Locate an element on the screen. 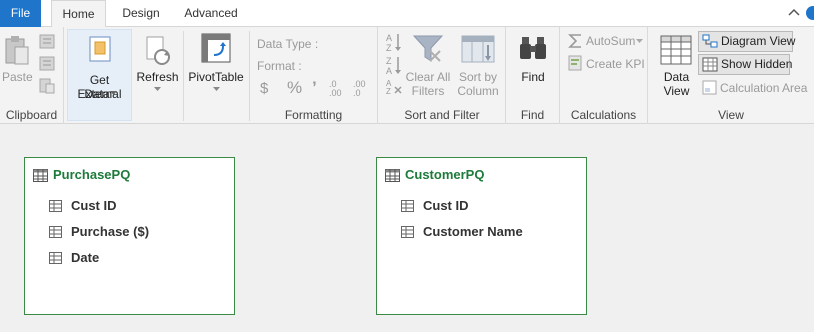  collapse-ribbon-icon is located at coordinates (794, 13).